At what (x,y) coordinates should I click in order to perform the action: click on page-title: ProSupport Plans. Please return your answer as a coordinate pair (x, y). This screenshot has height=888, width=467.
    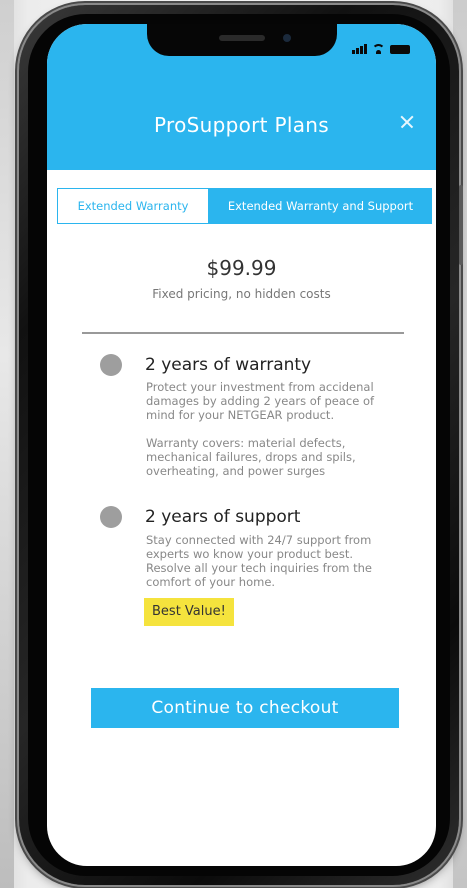
    Looking at the image, I should click on (241, 125).